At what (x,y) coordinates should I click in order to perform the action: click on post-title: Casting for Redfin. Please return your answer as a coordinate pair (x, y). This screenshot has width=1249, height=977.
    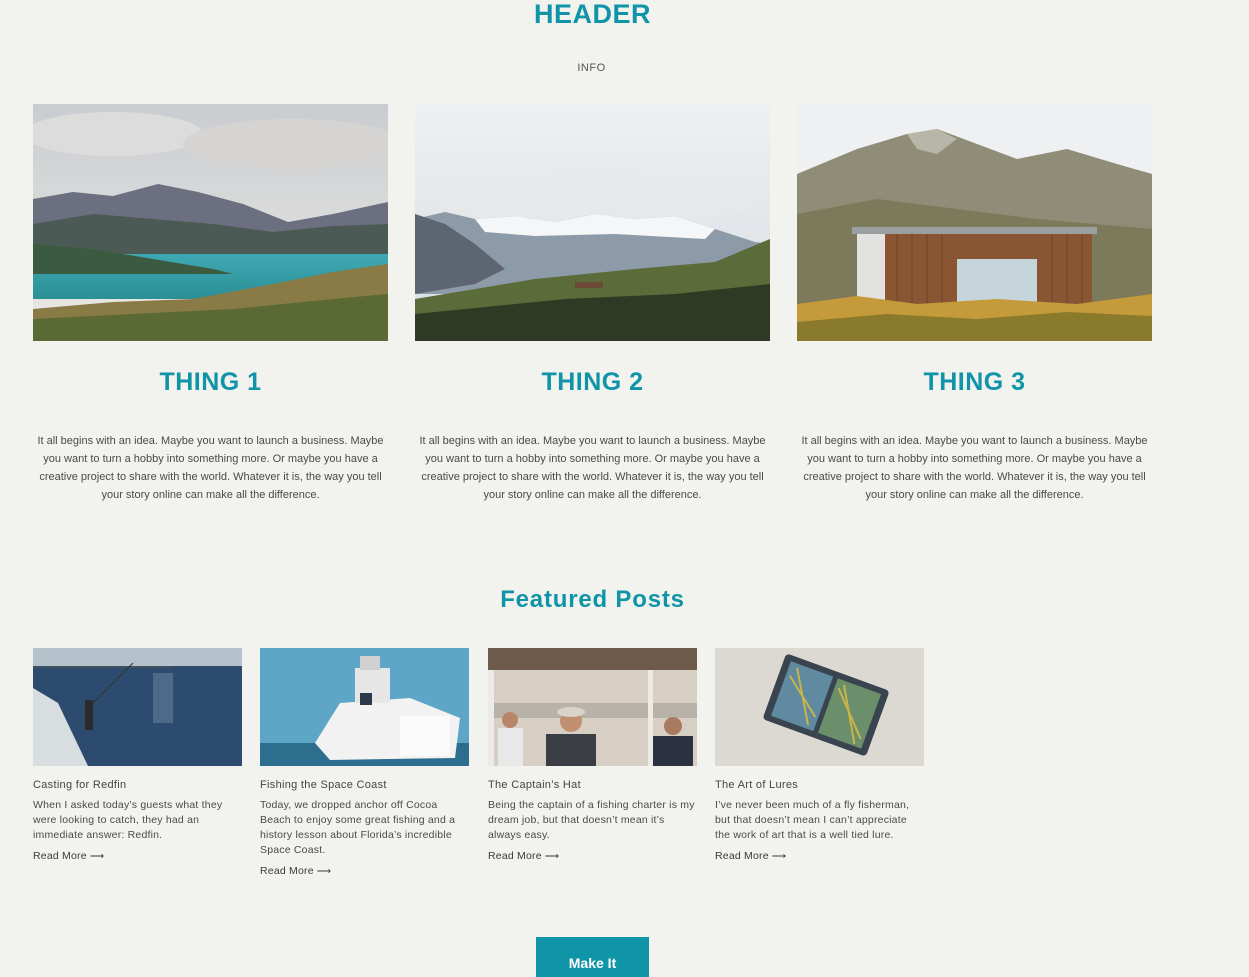
    Looking at the image, I should click on (137, 785).